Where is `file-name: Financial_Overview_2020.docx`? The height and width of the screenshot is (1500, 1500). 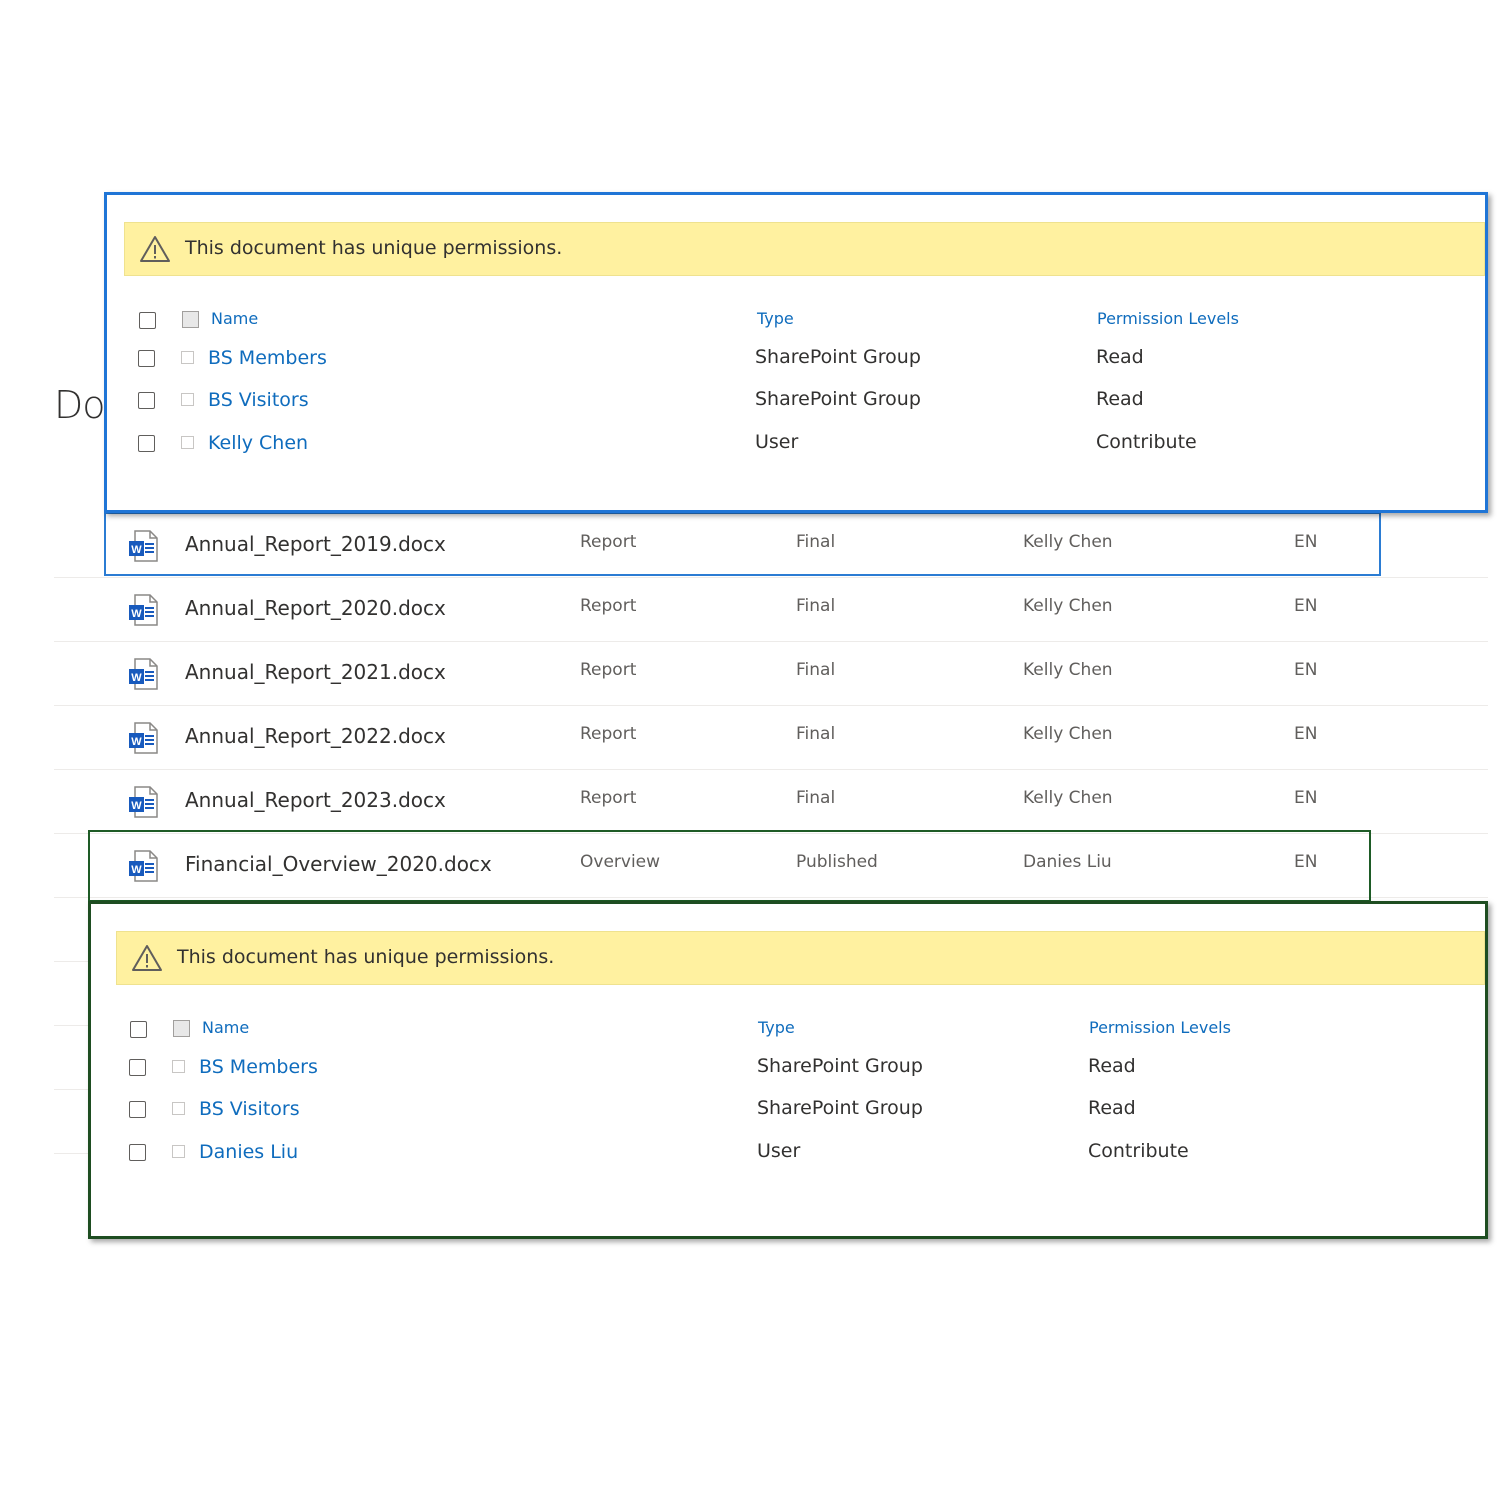
file-name: Financial_Overview_2020.docx is located at coordinates (338, 864).